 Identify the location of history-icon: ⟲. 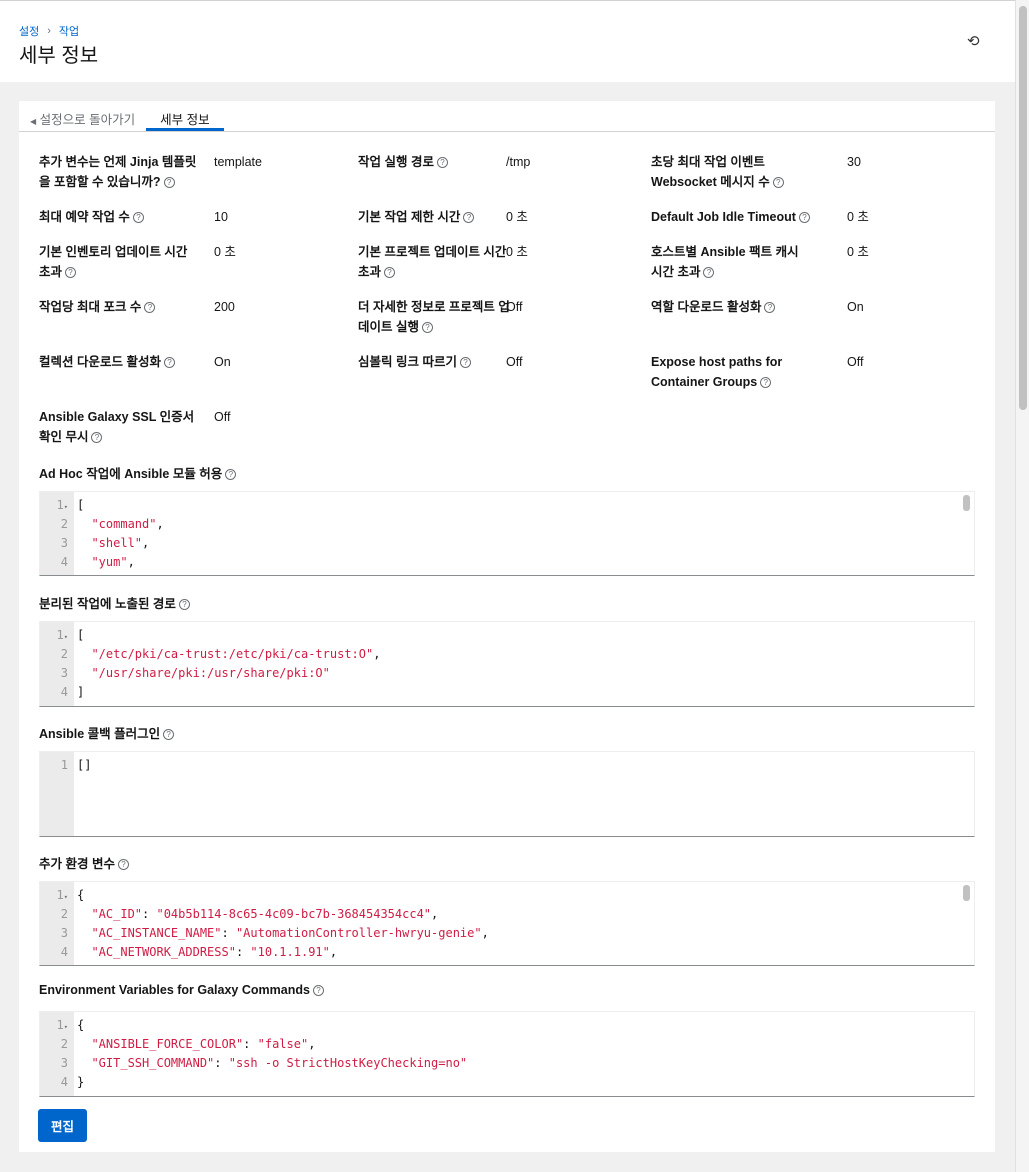
(975, 41).